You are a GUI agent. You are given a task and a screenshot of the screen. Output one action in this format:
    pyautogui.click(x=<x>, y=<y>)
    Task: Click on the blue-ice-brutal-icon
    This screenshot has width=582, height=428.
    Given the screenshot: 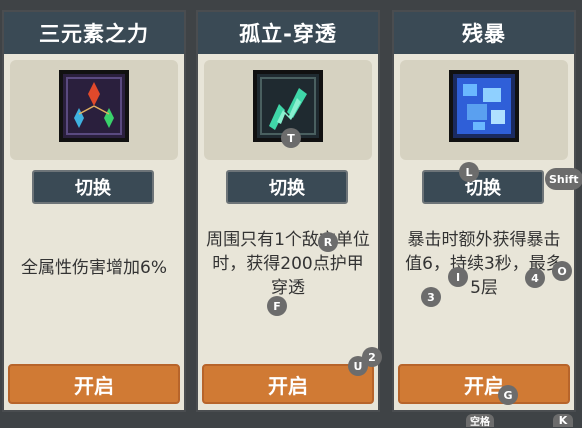 What is the action you would take?
    pyautogui.click(x=484, y=106)
    